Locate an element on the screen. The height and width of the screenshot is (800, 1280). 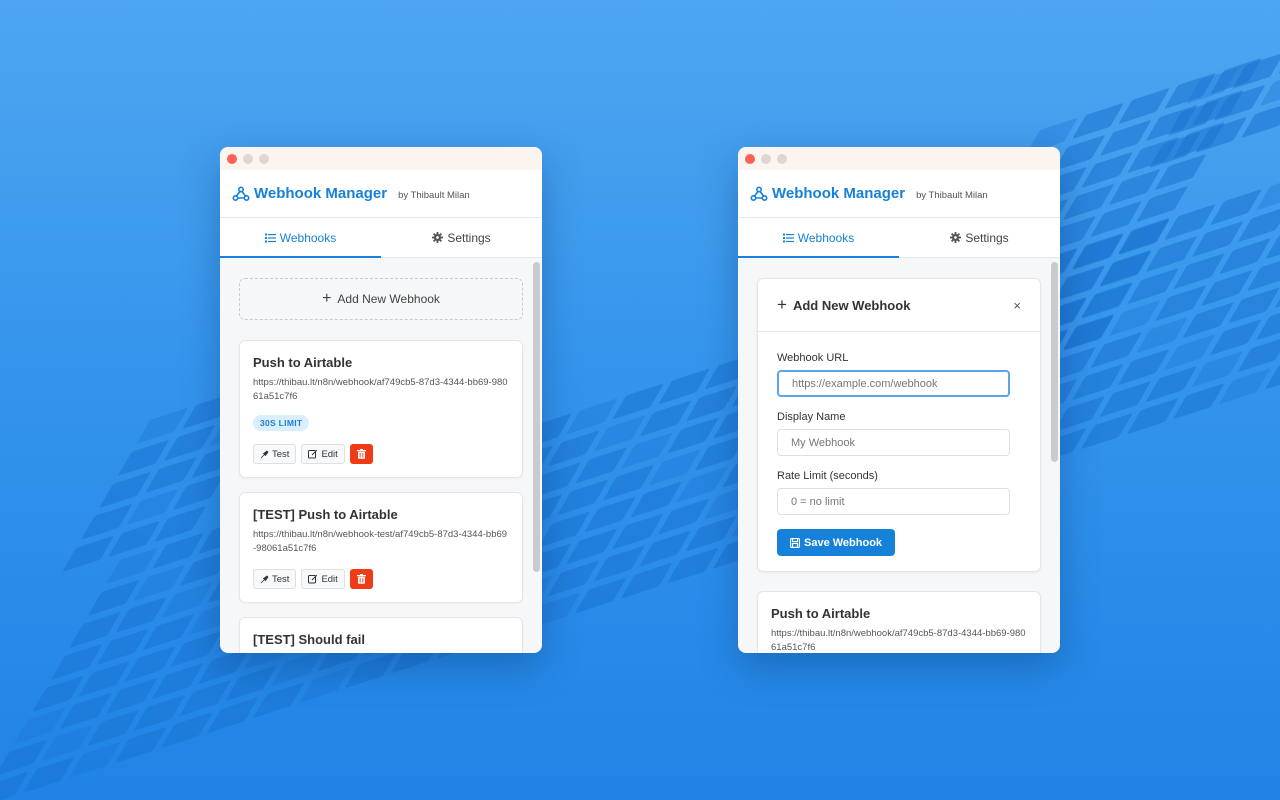
webhook-url-label: Webhook URL is located at coordinates (813, 358).